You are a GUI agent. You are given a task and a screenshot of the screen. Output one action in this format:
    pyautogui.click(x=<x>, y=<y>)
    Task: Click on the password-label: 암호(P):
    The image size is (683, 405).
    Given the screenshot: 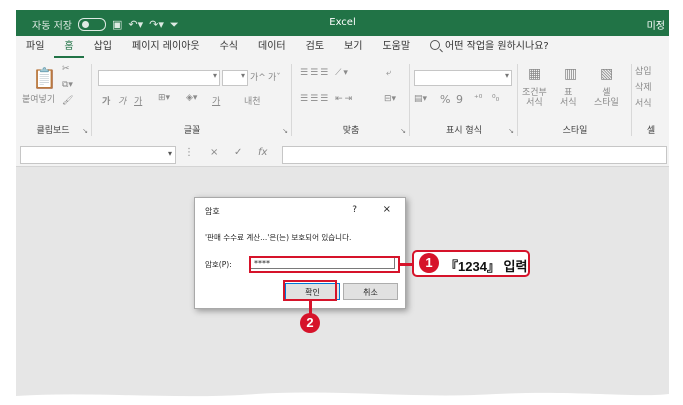 What is the action you would take?
    pyautogui.click(x=218, y=264)
    